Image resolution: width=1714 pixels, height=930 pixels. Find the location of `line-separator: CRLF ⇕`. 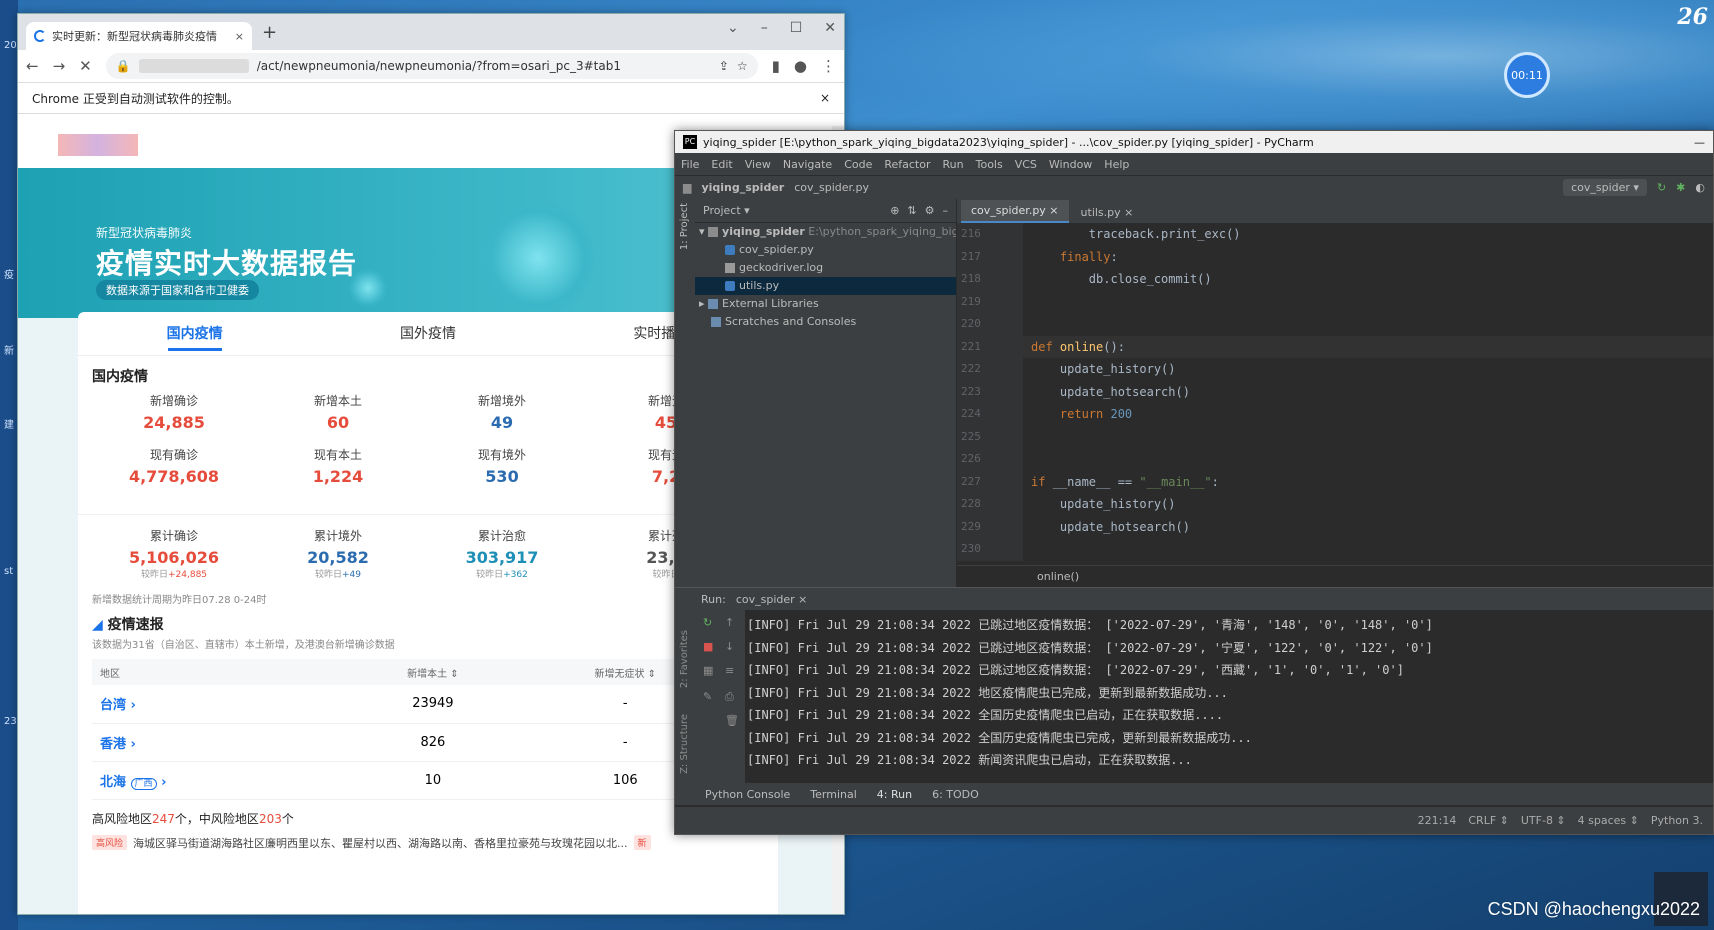

line-separator: CRLF ⇕ is located at coordinates (1488, 820).